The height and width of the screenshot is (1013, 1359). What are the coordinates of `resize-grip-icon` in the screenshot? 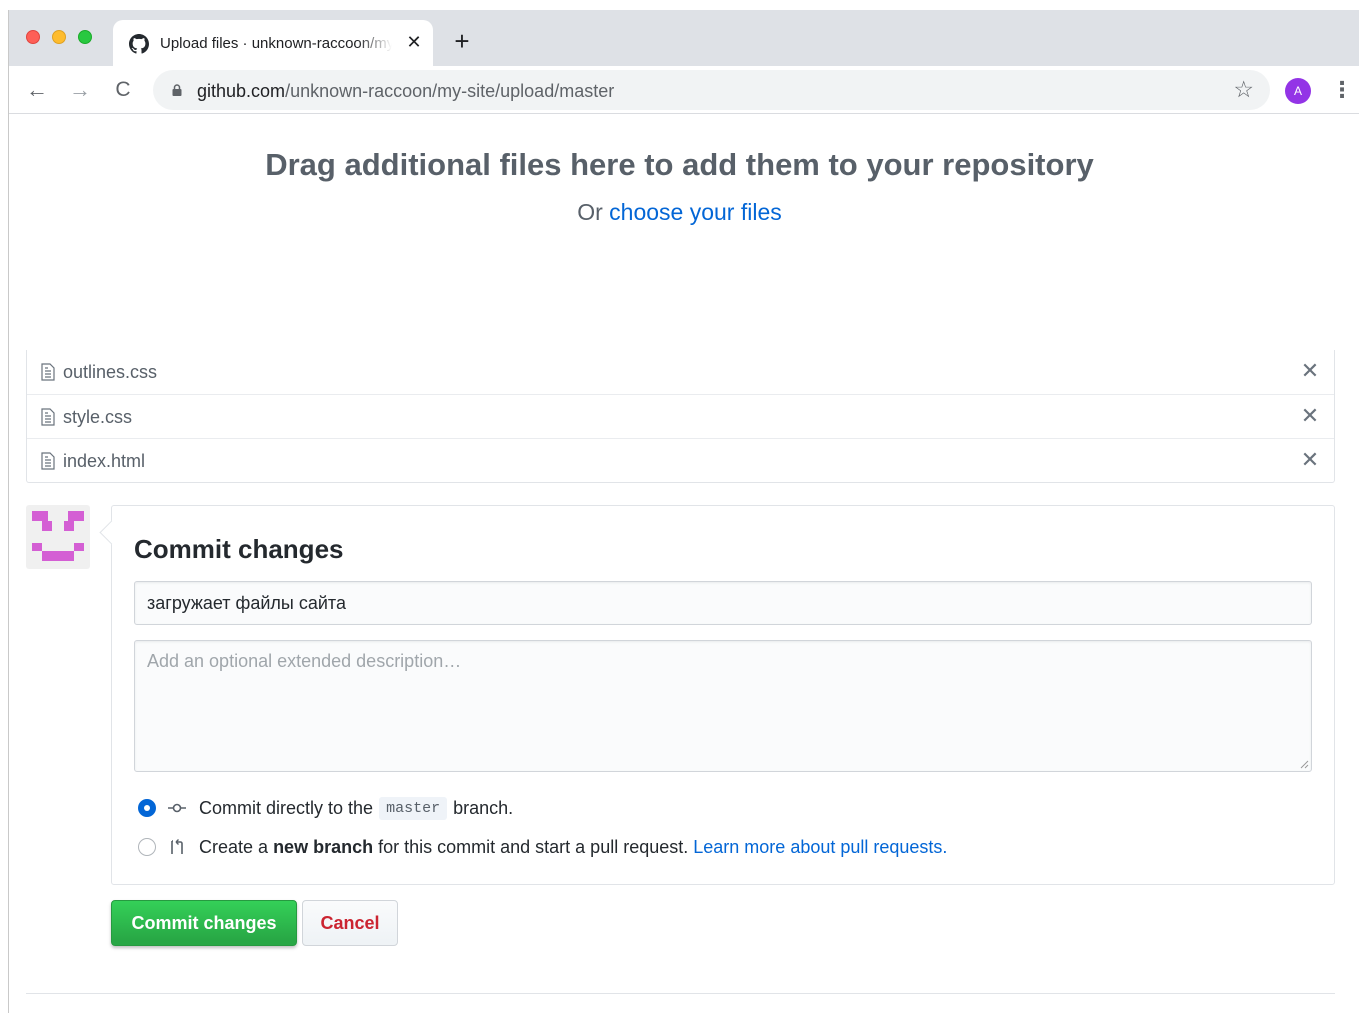 It's located at (1304, 764).